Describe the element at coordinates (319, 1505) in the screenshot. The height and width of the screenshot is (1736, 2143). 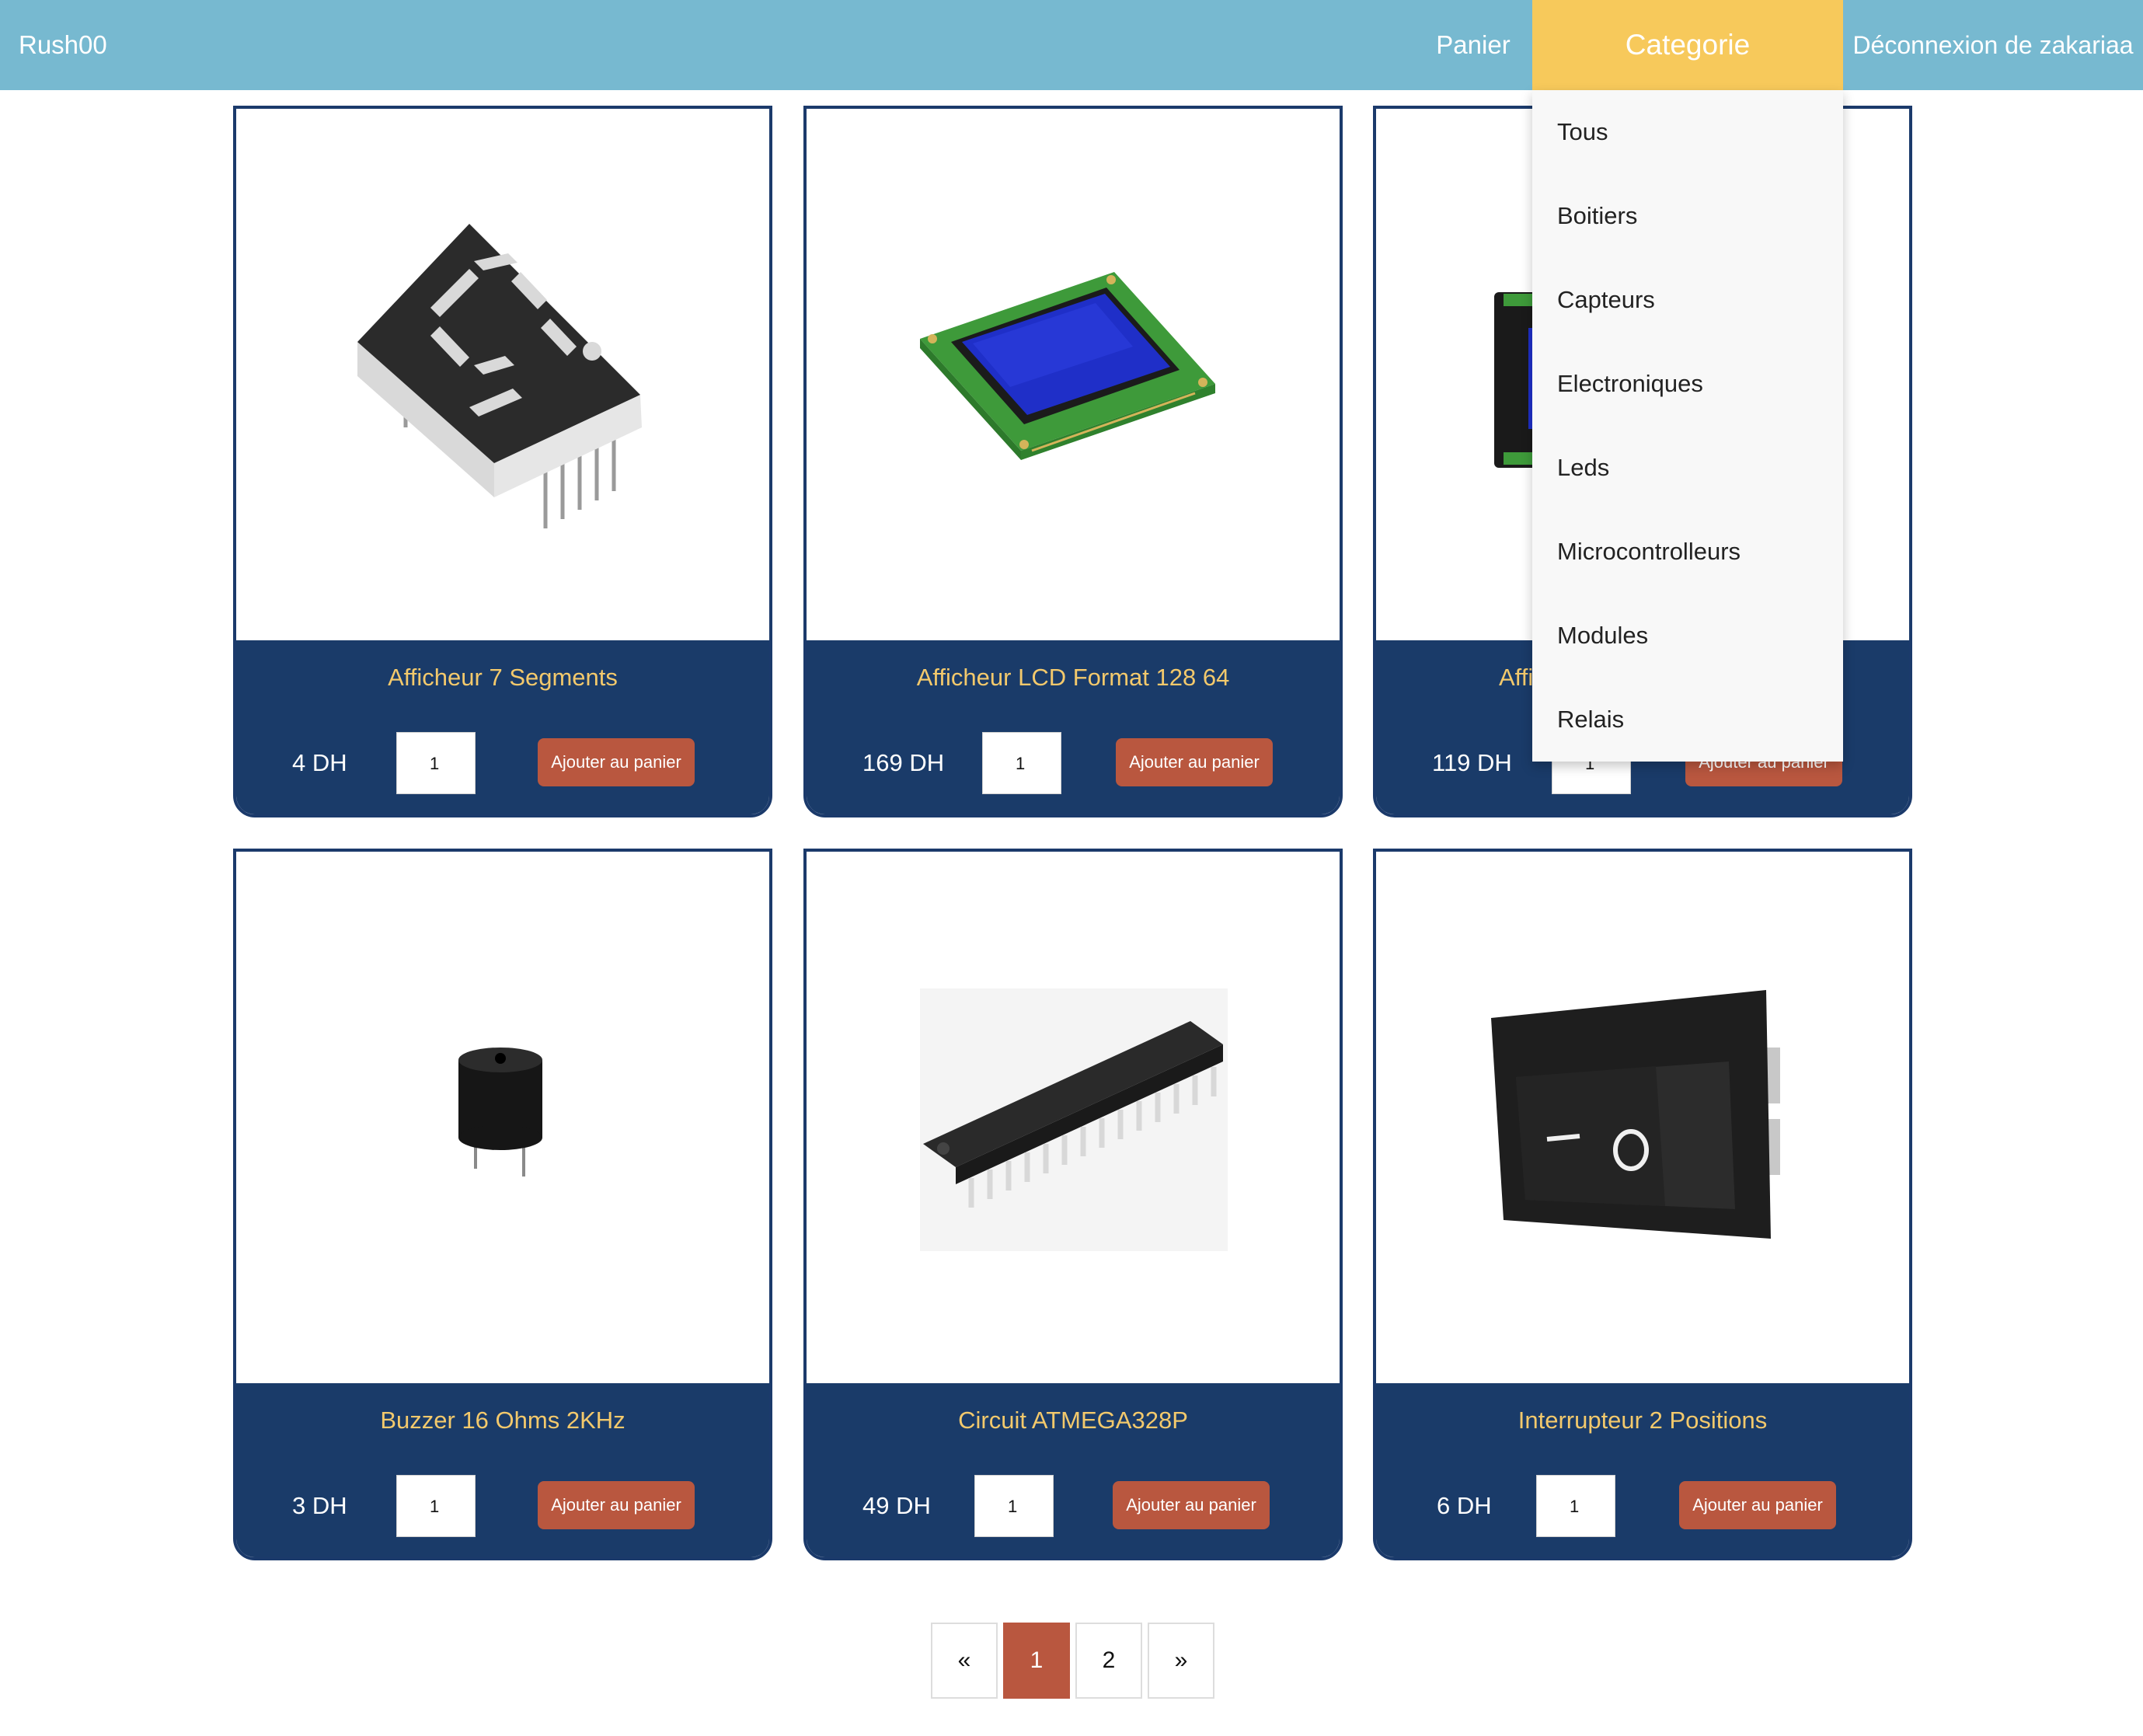
I see `product-price: 3 DH` at that location.